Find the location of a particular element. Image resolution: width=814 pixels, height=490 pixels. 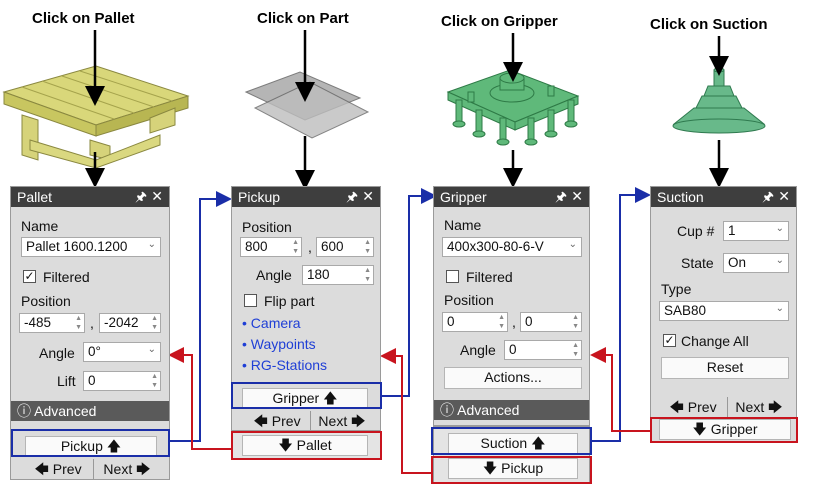

pallet-lift-field: 0 ▲ ▼ is located at coordinates (122, 381).